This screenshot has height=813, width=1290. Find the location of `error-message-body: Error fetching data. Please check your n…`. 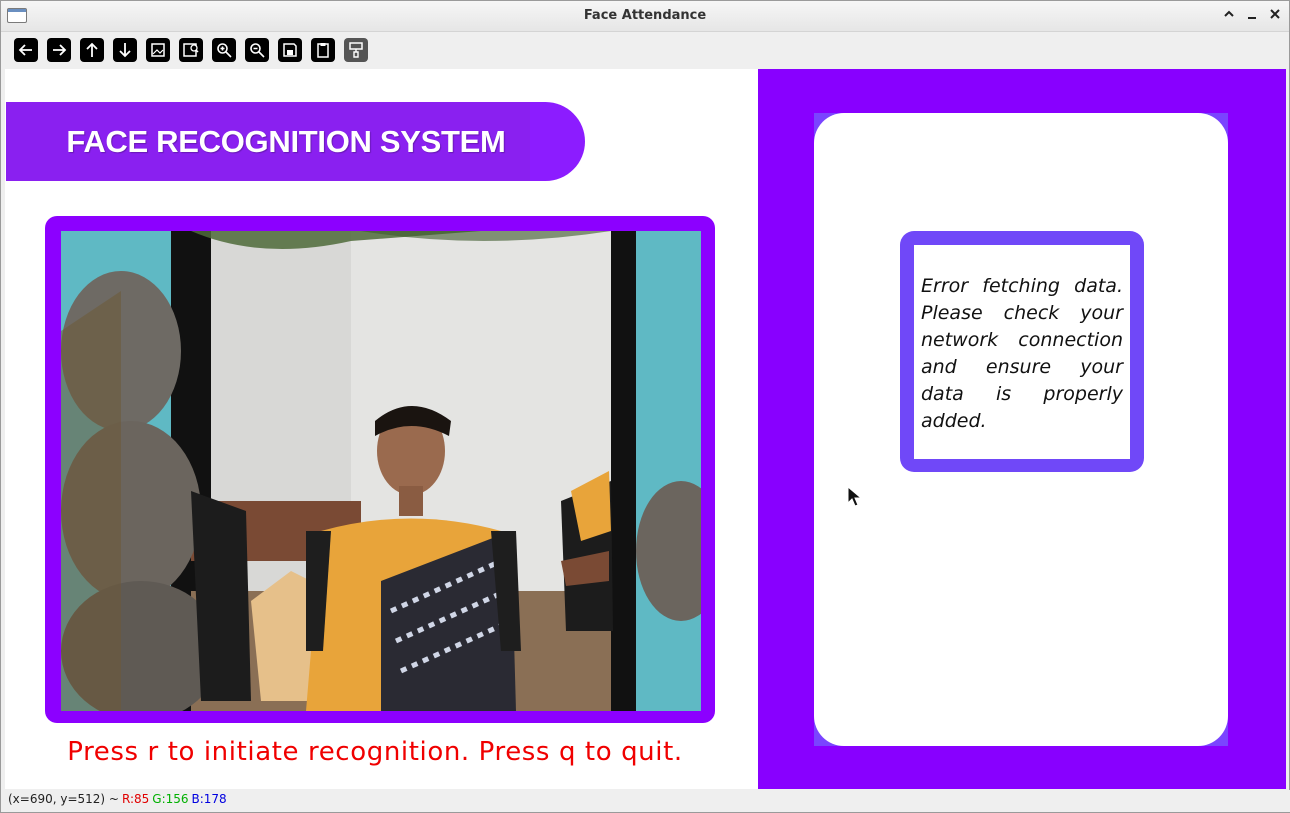

error-message-body: Error fetching data. Please check your n… is located at coordinates (1022, 352).